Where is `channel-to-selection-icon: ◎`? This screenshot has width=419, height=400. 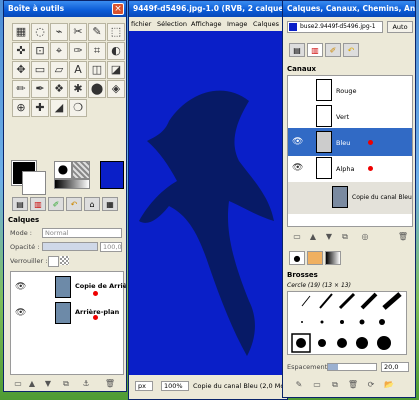 channel-to-selection-icon: ◎ is located at coordinates (365, 237).